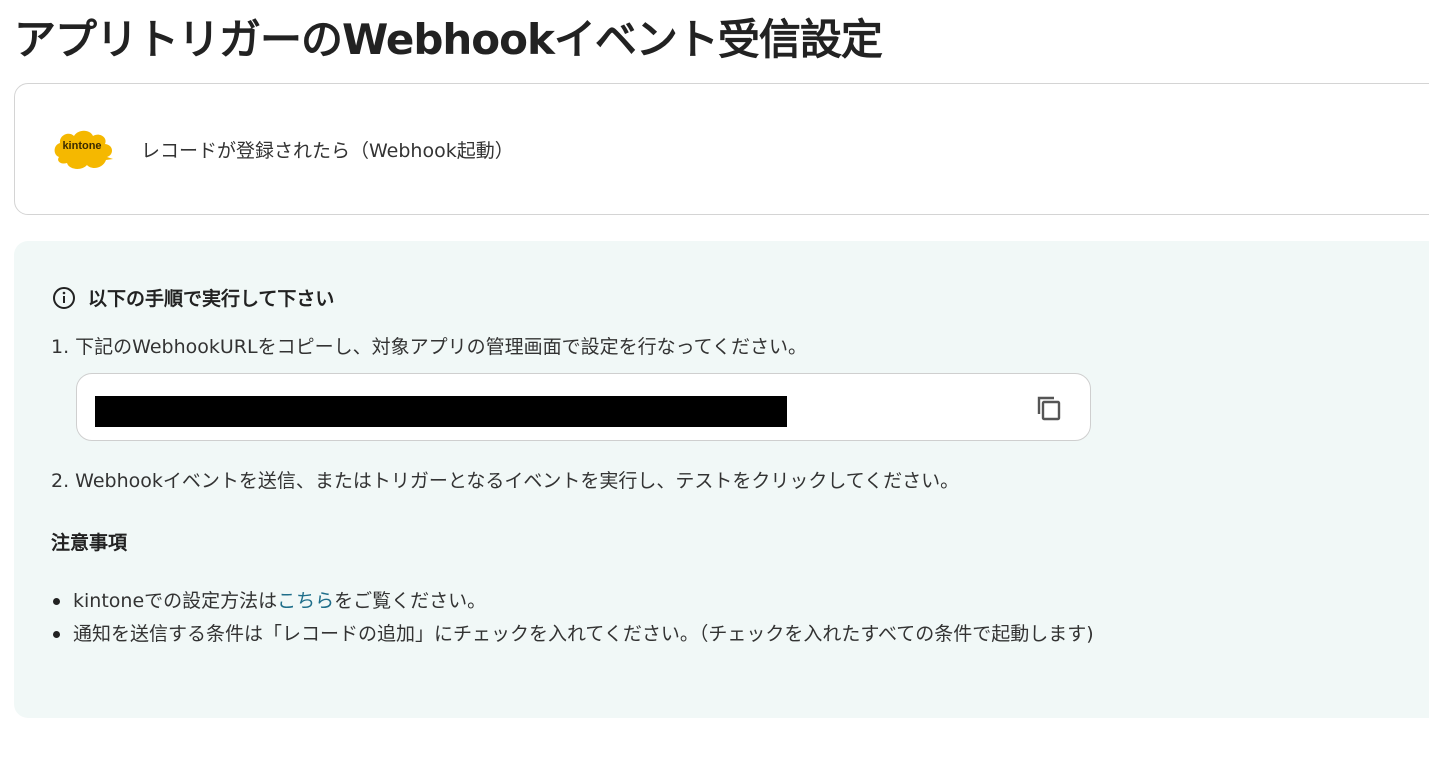 The height and width of the screenshot is (760, 1429). I want to click on copy-icon, so click(1049, 408).